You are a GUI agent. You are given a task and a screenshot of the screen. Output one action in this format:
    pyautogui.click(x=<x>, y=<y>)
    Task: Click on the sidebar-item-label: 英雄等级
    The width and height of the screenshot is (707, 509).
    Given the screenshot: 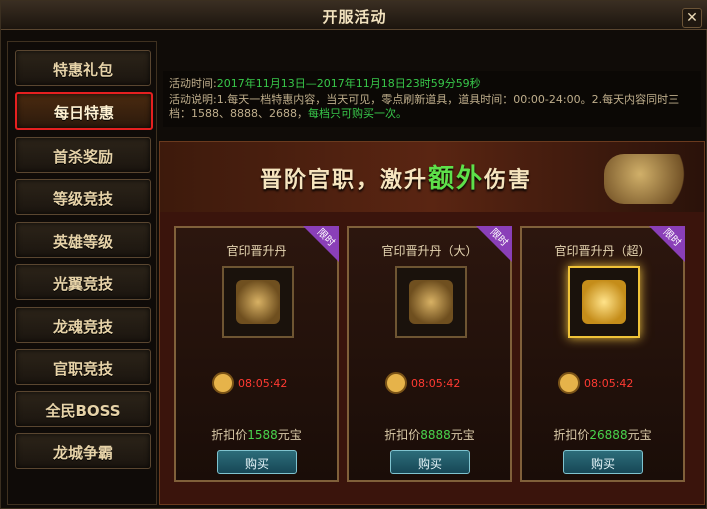 What is the action you would take?
    pyautogui.click(x=82, y=242)
    